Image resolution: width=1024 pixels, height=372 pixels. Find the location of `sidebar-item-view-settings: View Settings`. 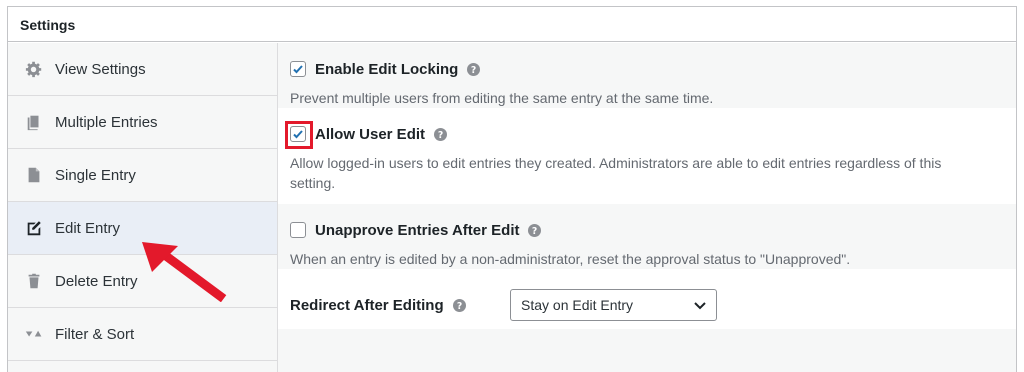

sidebar-item-view-settings: View Settings is located at coordinates (142, 69).